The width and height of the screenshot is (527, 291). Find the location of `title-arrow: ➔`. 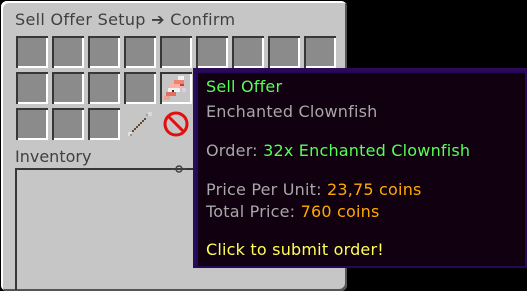

title-arrow: ➔ is located at coordinates (158, 19).